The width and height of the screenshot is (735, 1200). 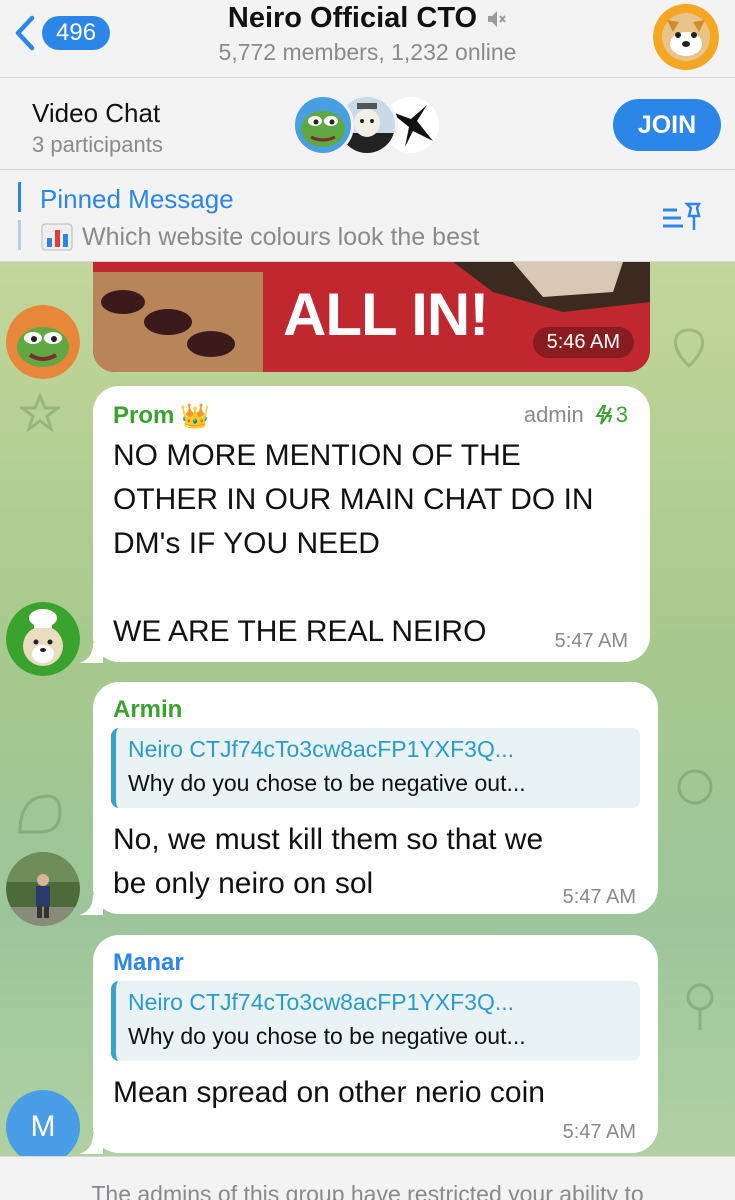 What do you see at coordinates (96, 113) in the screenshot?
I see `video-chat-title: Video Chat` at bounding box center [96, 113].